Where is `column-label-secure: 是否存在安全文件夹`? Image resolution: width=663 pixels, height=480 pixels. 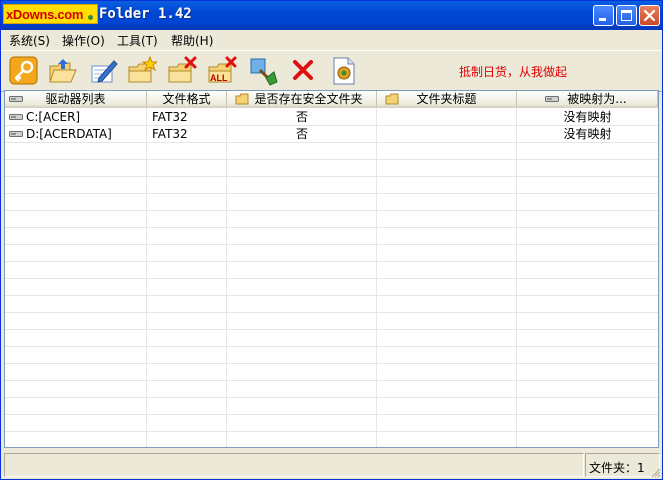 column-label-secure: 是否存在安全文件夹 is located at coordinates (308, 99).